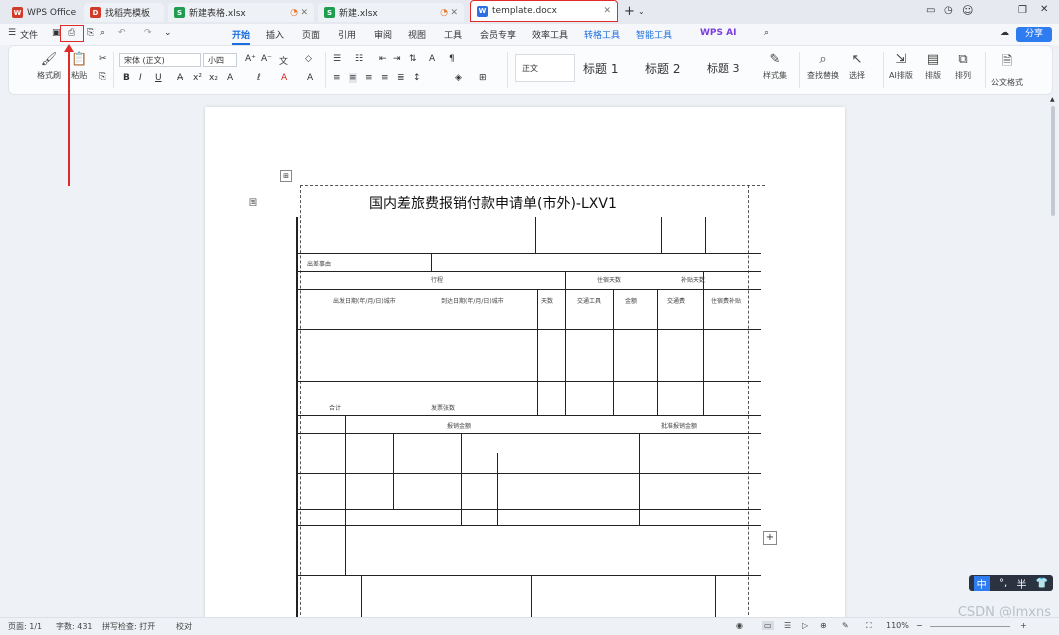 The width and height of the screenshot is (1059, 635). I want to click on menu-icon: ☰, so click(12, 33).